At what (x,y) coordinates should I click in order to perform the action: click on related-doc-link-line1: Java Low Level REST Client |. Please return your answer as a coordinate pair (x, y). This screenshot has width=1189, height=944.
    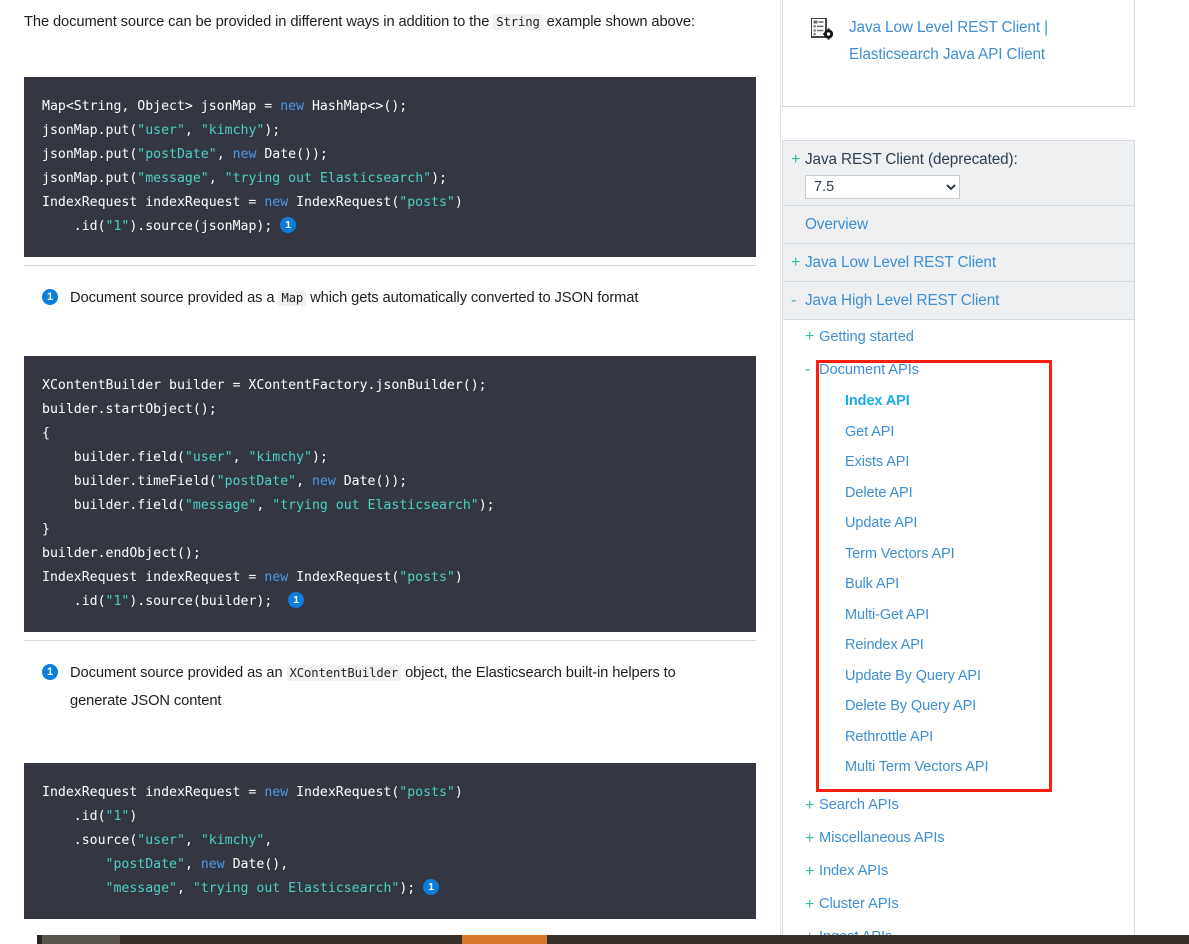
    Looking at the image, I should click on (948, 27).